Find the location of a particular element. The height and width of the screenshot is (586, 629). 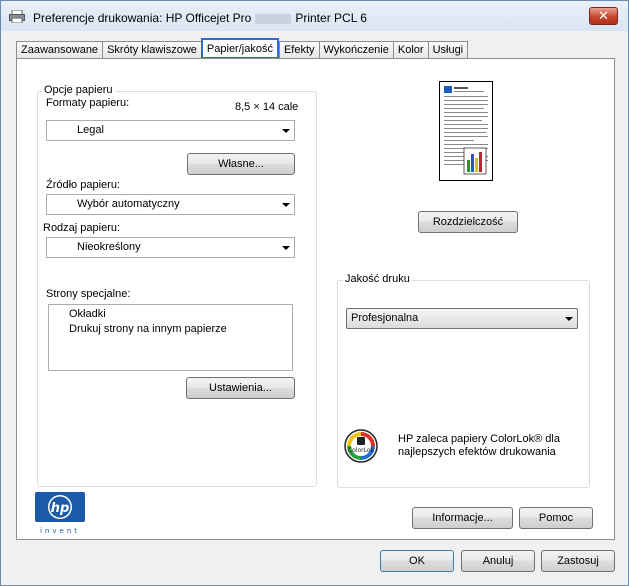

tab-finishing: Wykończenie is located at coordinates (355, 50).